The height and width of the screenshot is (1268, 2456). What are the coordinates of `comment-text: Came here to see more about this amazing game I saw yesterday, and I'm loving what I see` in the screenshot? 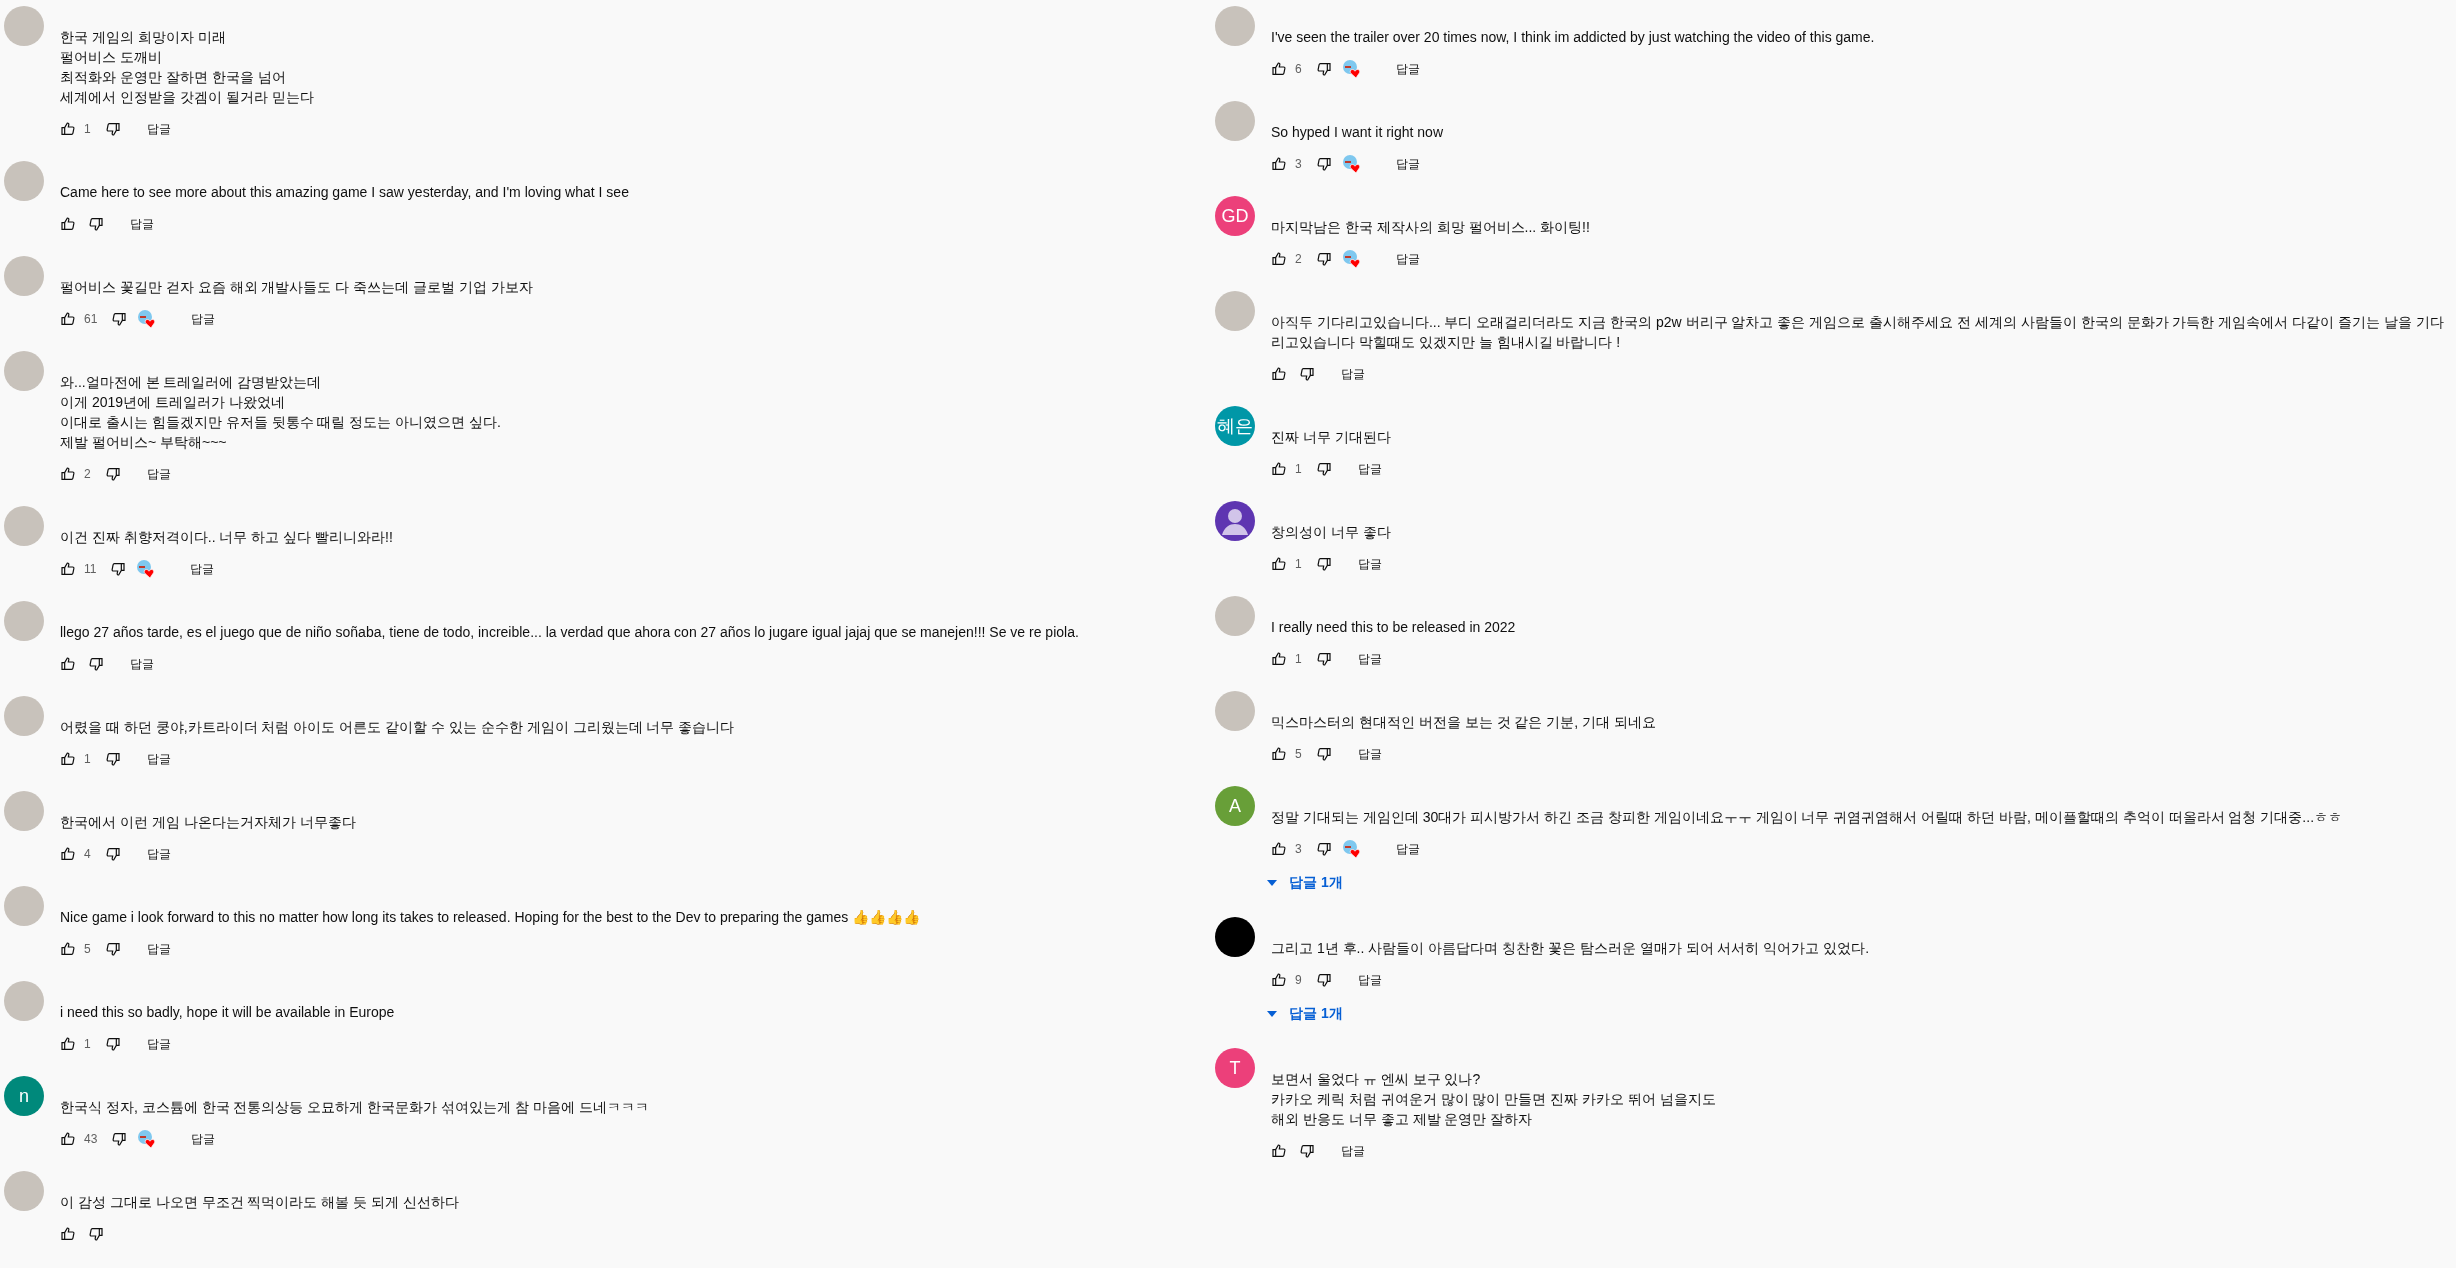 It's located at (345, 192).